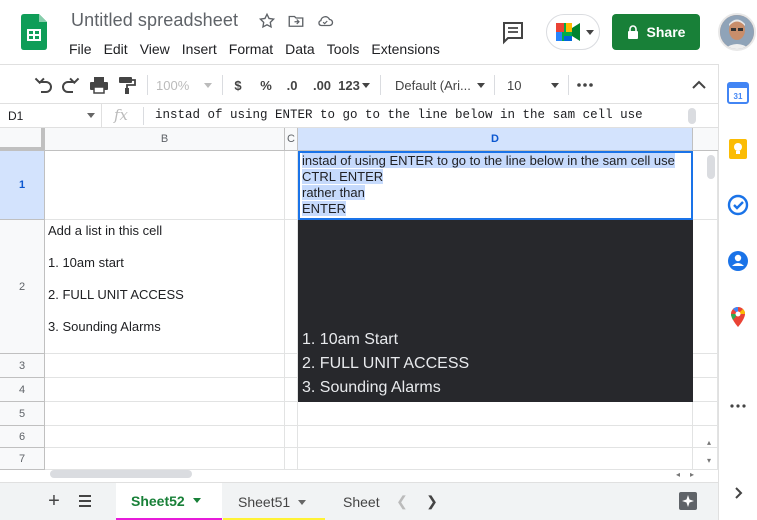 Image resolution: width=757 pixels, height=520 pixels. What do you see at coordinates (22, 437) in the screenshot?
I see `row-header-6: 6` at bounding box center [22, 437].